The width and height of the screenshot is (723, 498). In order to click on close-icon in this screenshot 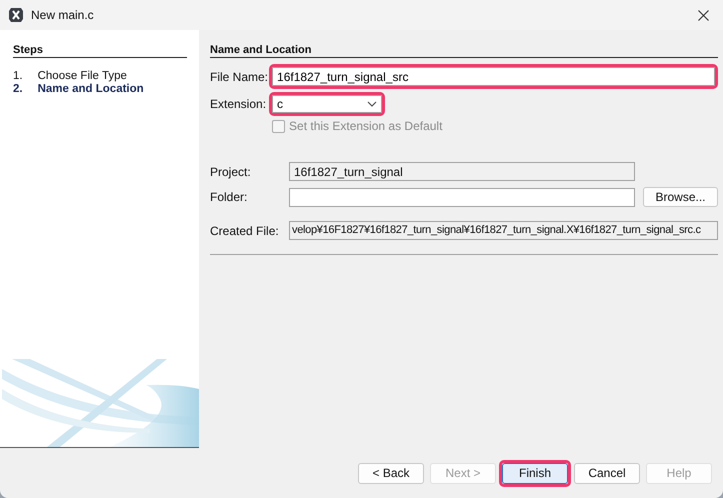, I will do `click(703, 15)`.